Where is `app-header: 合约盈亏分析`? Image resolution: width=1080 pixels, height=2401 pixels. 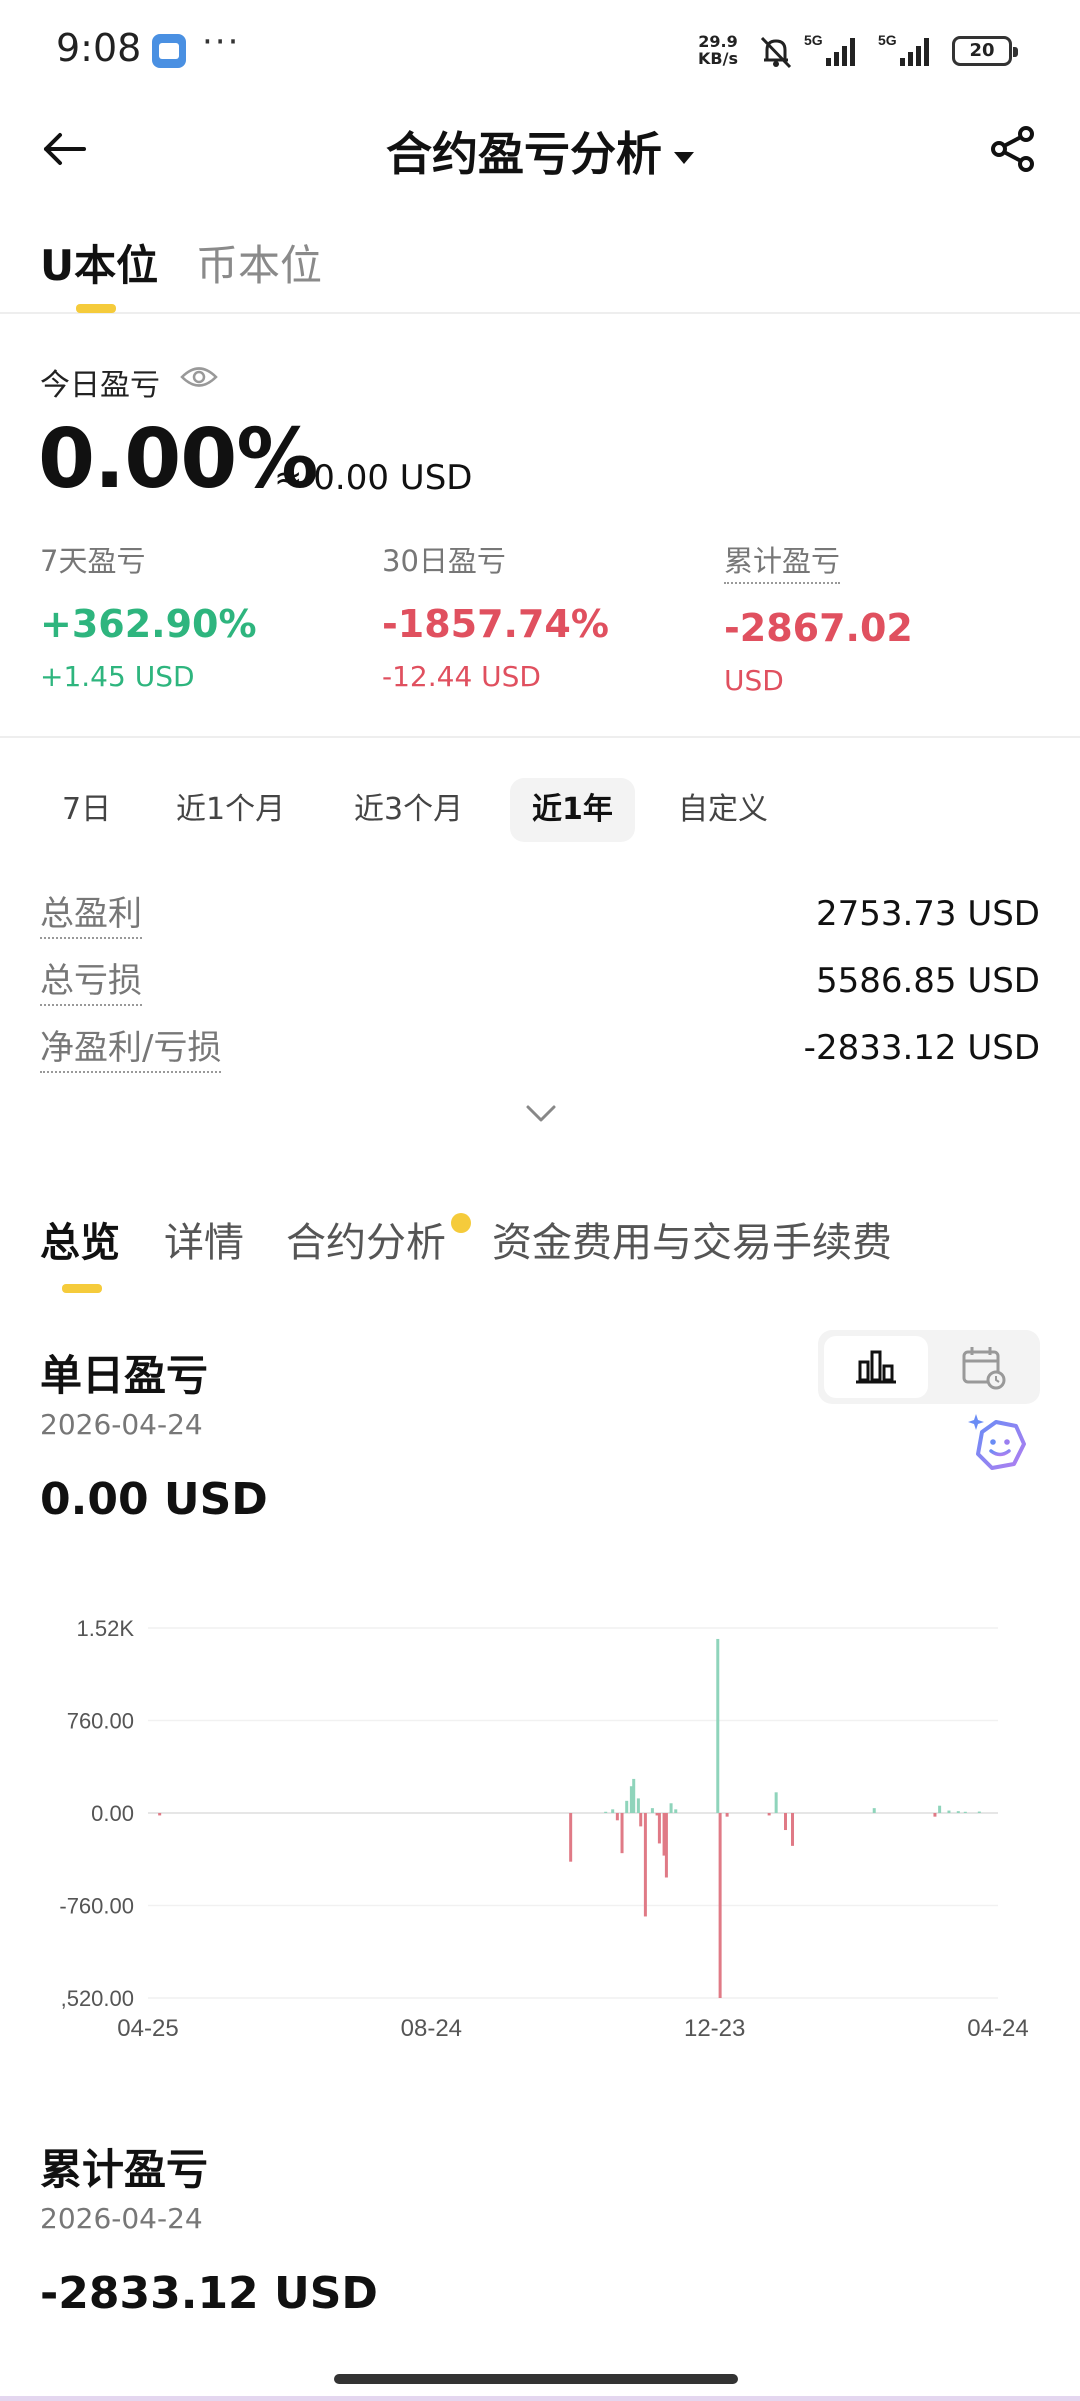
app-header: 合约盈亏分析 is located at coordinates (540, 150).